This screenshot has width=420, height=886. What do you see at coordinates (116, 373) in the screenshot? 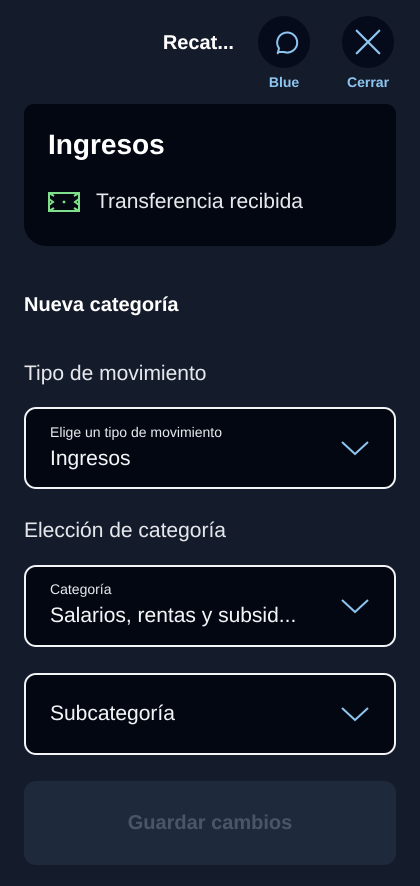
I see `field-label: Tipo de movimiento` at bounding box center [116, 373].